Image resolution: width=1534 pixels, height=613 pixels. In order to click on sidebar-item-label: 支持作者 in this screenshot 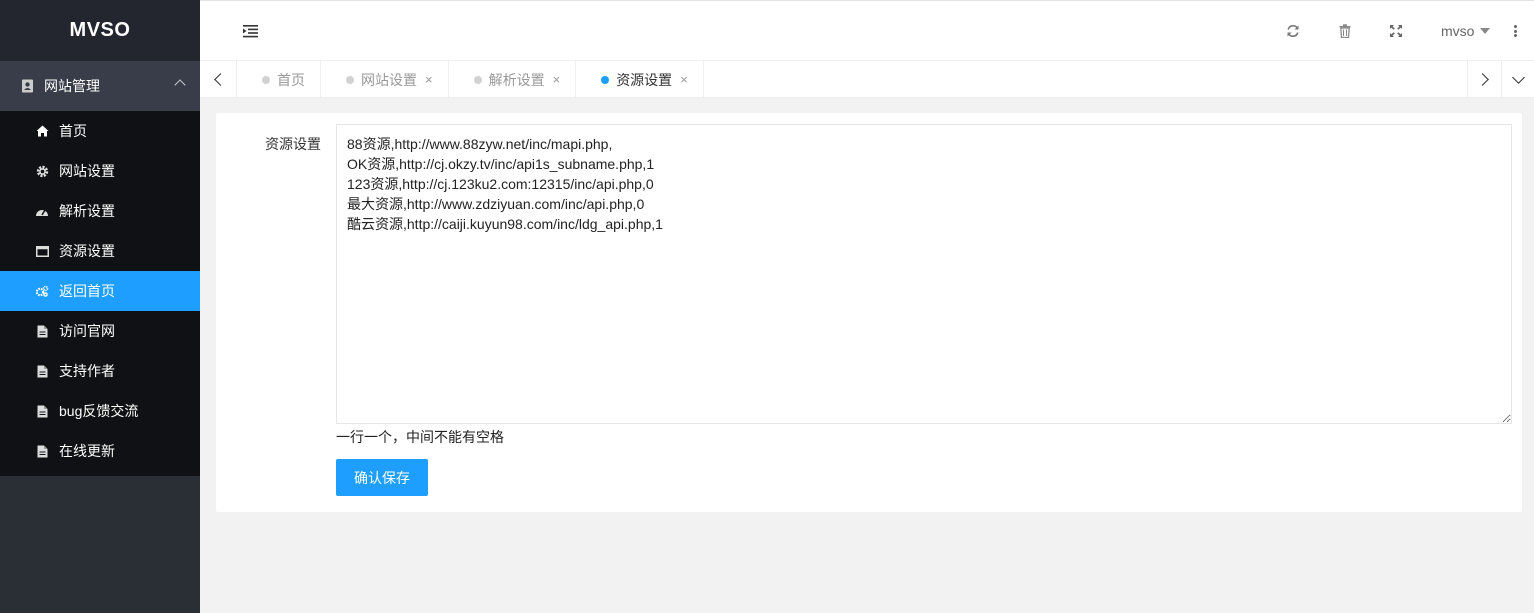, I will do `click(87, 371)`.